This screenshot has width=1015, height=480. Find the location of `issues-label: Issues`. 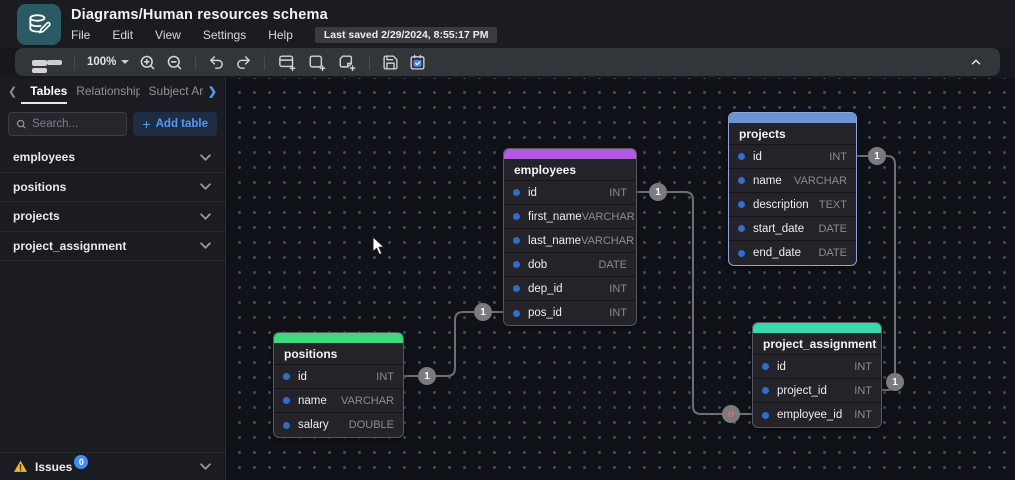

issues-label: Issues is located at coordinates (54, 466).